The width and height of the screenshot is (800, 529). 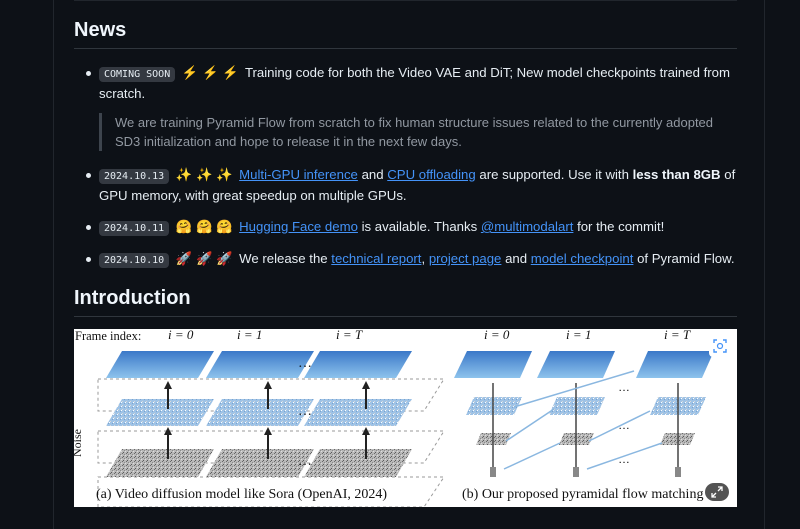 I want to click on label-left-iT: i = T, so click(x=349, y=335).